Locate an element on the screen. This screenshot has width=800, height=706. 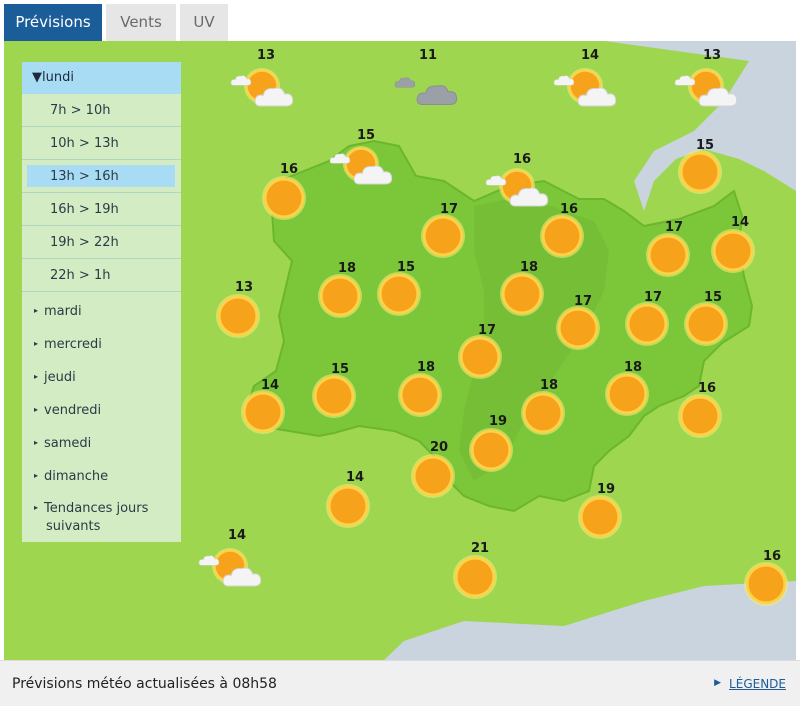
day-jeudi: ▸ jeudi is located at coordinates (101, 378).